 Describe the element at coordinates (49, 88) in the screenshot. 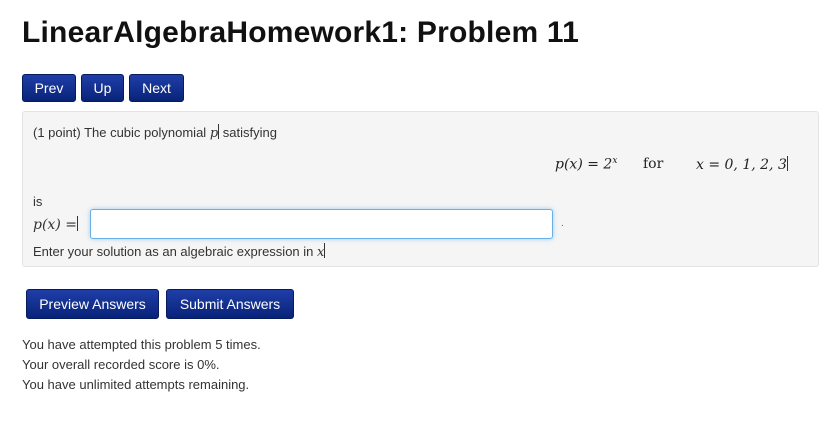

I see `prev-button: Prev` at that location.